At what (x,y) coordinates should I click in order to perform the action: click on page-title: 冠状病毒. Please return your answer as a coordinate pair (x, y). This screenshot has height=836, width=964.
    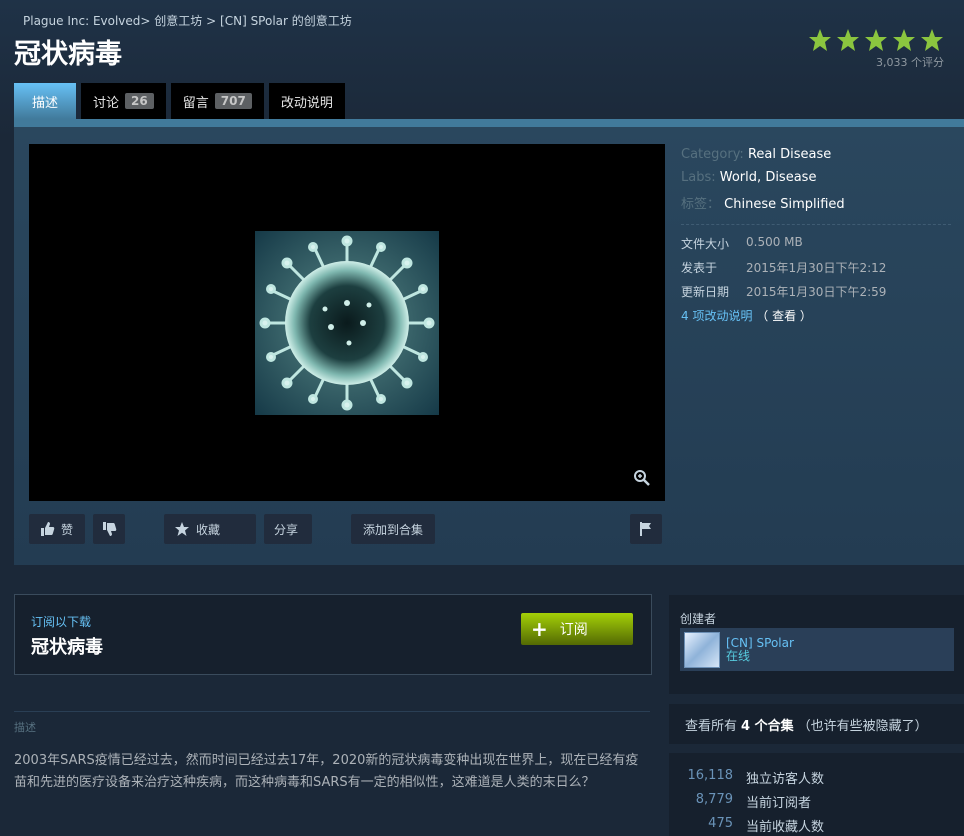
    Looking at the image, I should click on (68, 54).